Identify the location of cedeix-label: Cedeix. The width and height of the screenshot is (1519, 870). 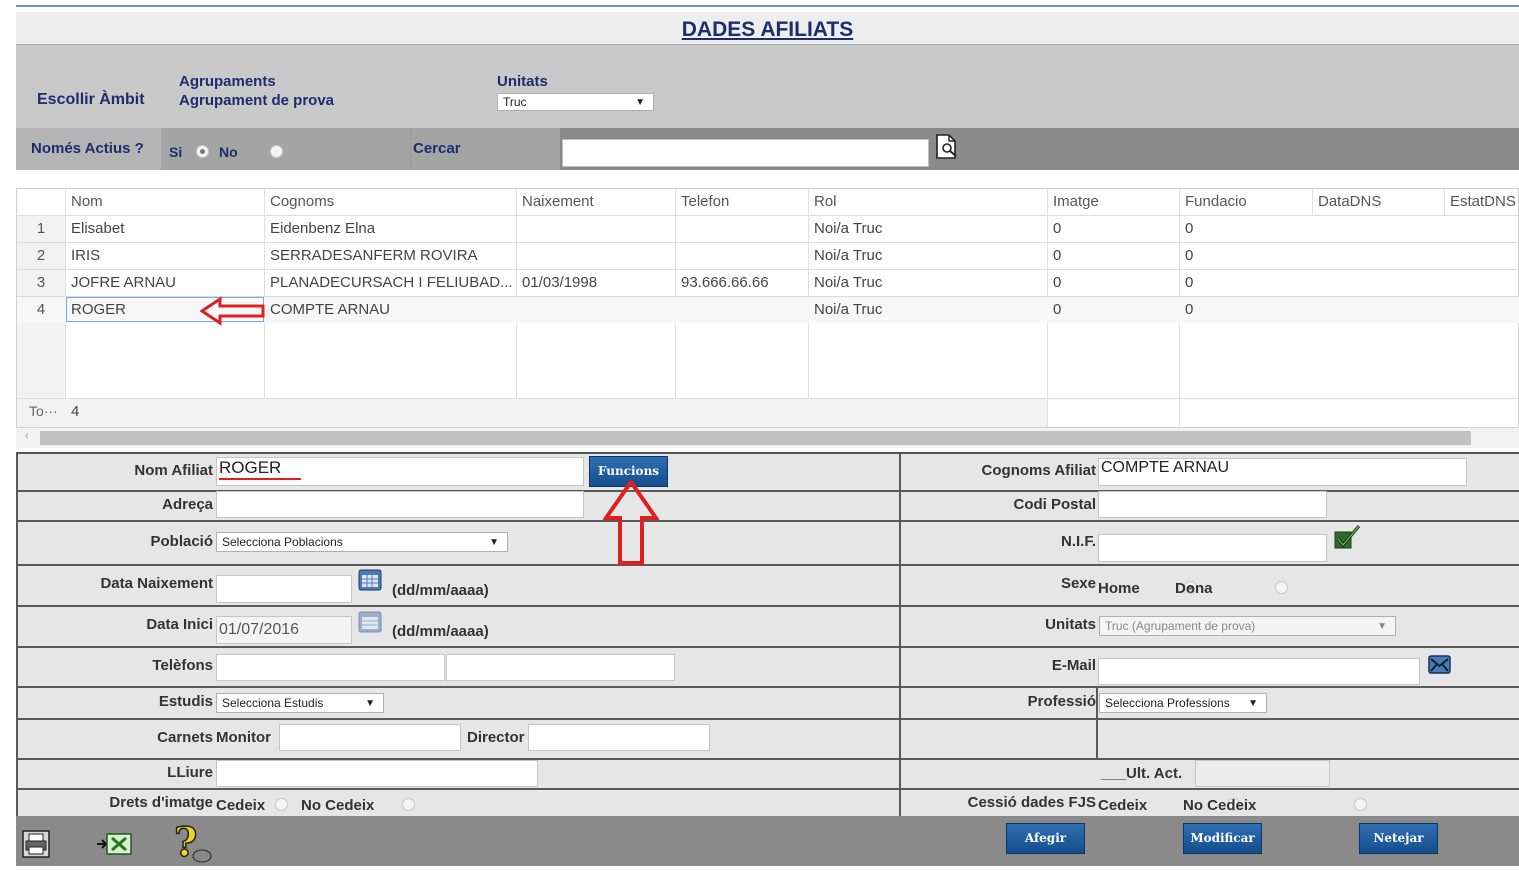
(241, 805).